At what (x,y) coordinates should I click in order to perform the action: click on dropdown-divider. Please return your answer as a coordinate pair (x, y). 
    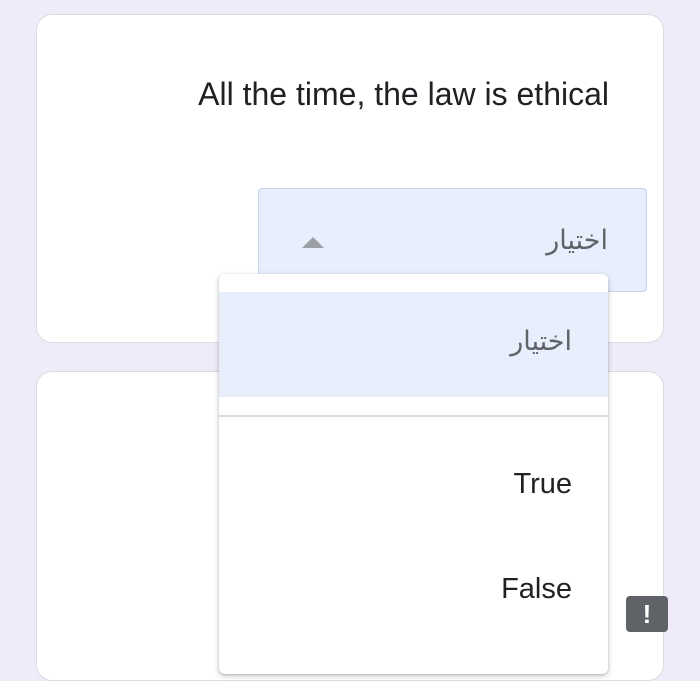
    Looking at the image, I should click on (413, 416).